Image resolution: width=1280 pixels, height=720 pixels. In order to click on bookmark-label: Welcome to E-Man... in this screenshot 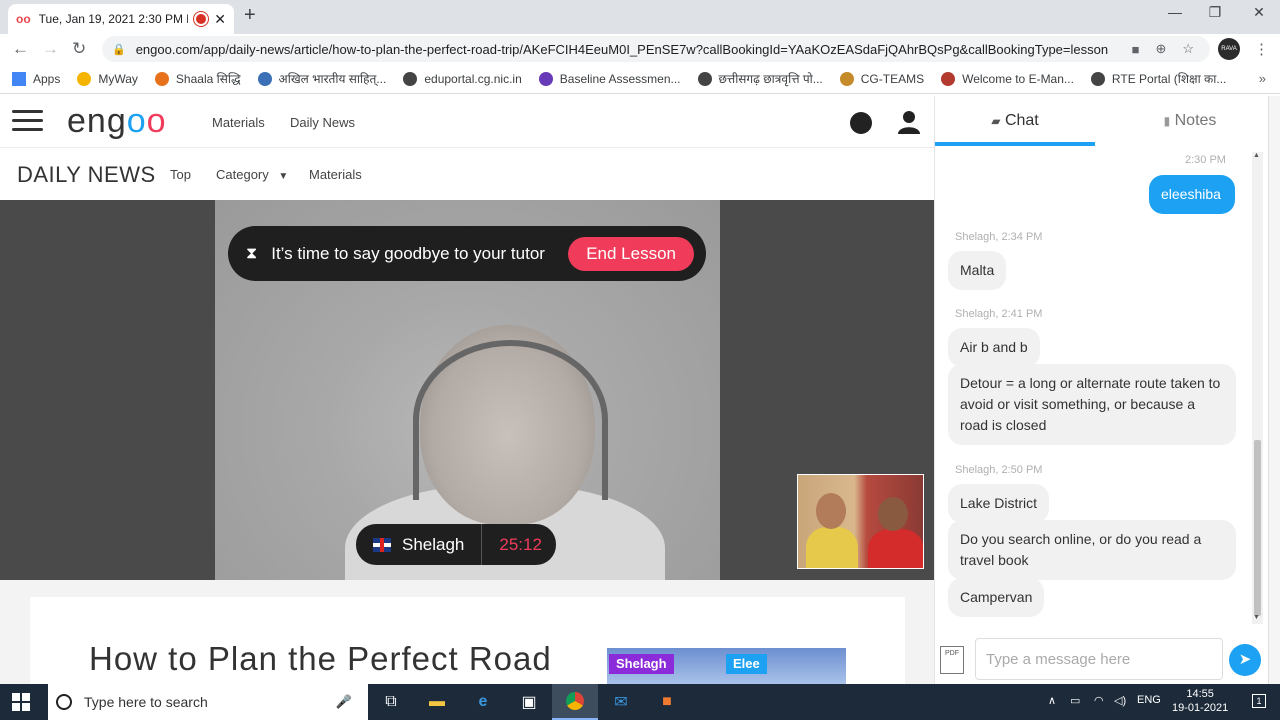, I will do `click(1018, 78)`.